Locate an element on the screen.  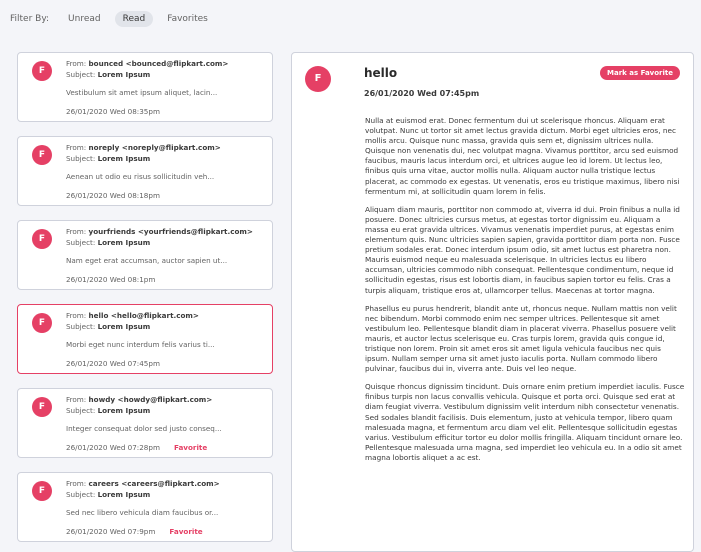
filter-favorites-button: Favorites is located at coordinates (187, 19).